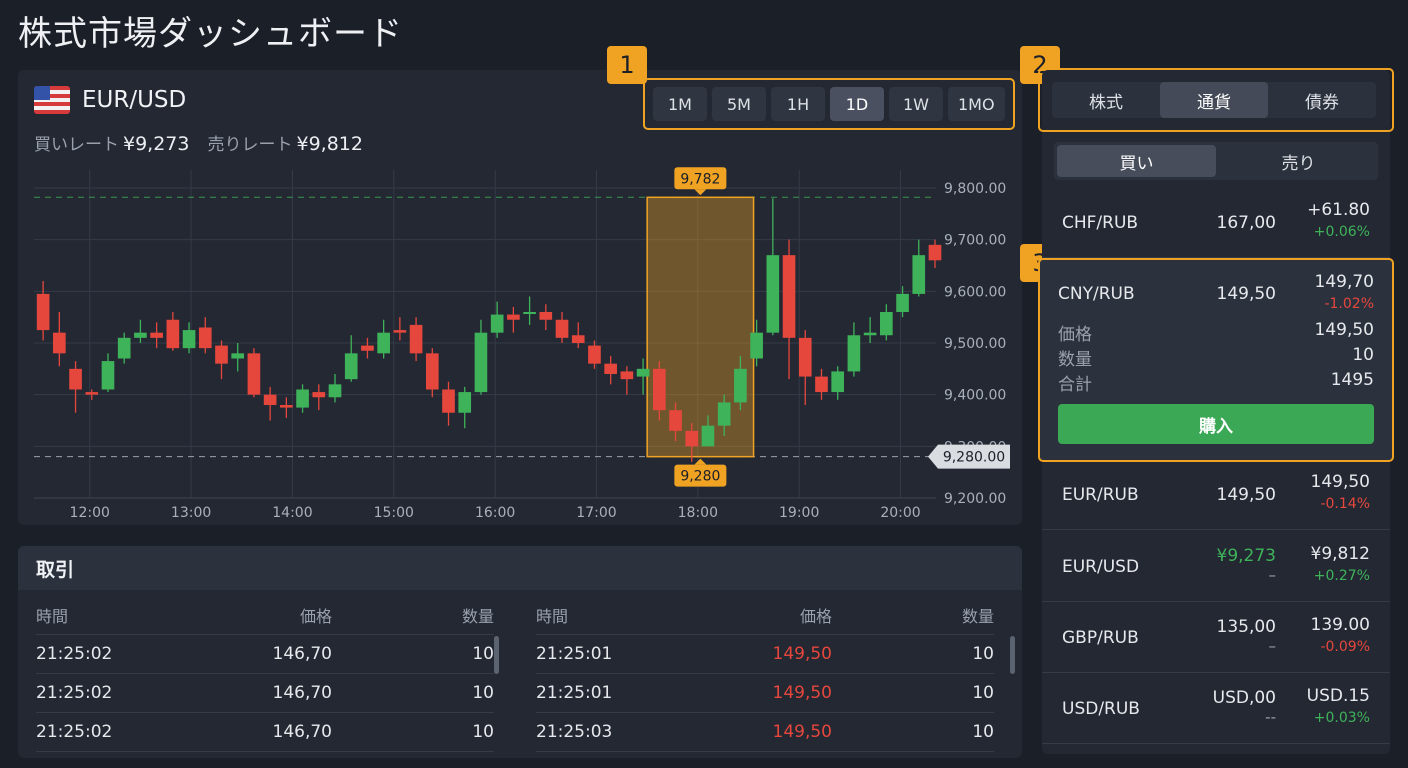 Image resolution: width=1408 pixels, height=768 pixels. I want to click on y-tick-label: 9,600.00, so click(975, 292).